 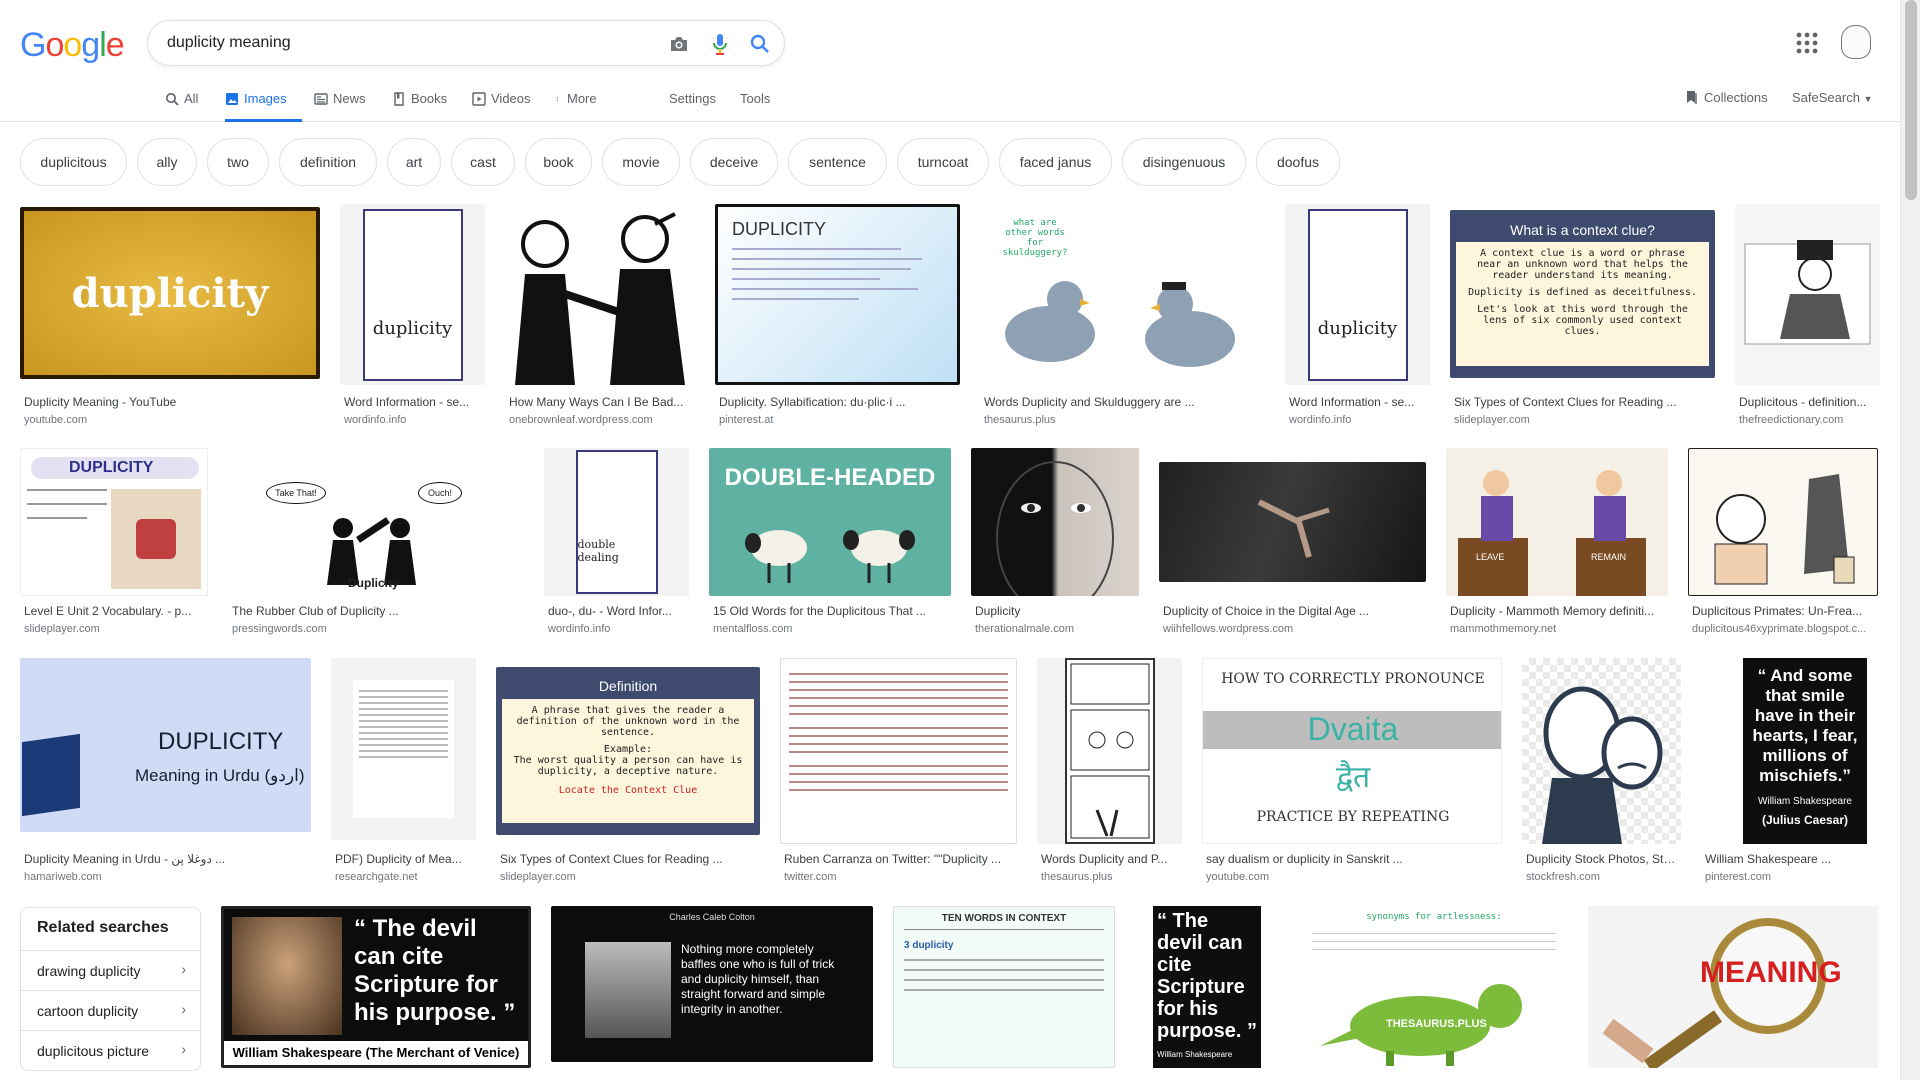 What do you see at coordinates (1832, 97) in the screenshot?
I see `safesearch-dropdown: SafeSearch ▼` at bounding box center [1832, 97].